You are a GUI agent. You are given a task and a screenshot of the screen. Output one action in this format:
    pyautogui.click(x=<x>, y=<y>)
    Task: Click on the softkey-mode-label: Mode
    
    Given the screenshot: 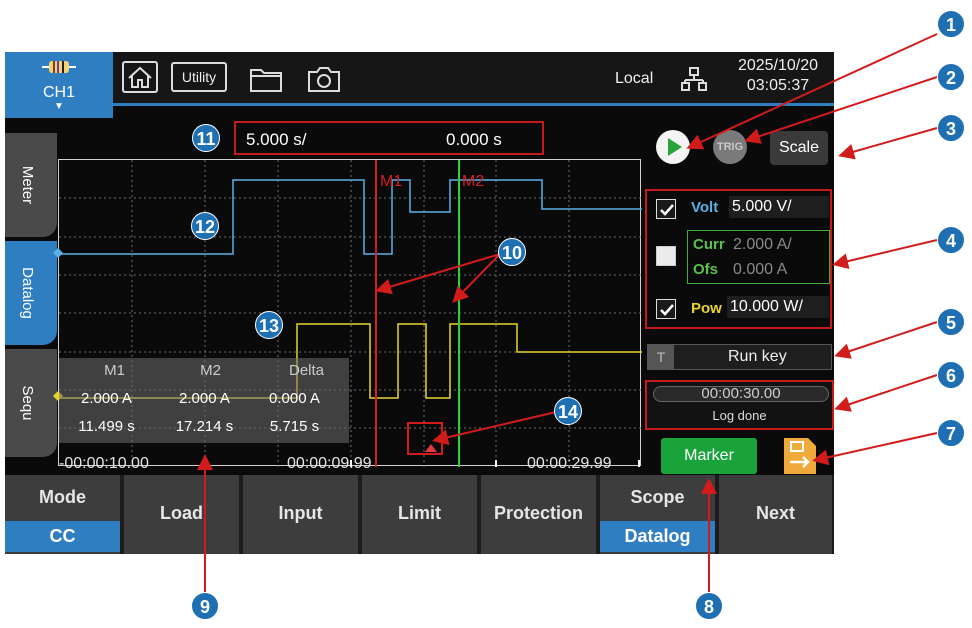 What is the action you would take?
    pyautogui.click(x=62, y=497)
    